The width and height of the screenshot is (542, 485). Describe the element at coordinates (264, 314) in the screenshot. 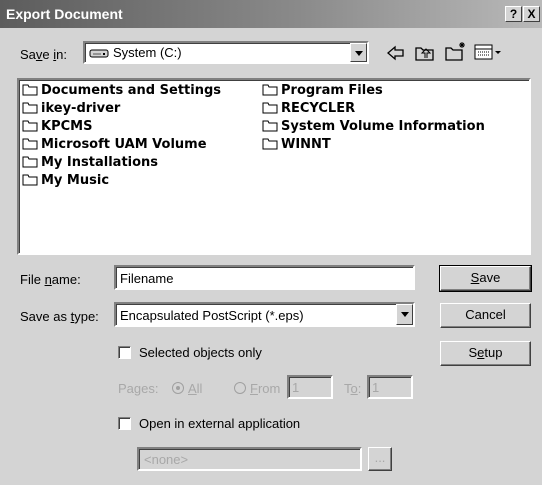

I see `save-as-type-combo: Encapsulated PostScript (*.eps)` at that location.